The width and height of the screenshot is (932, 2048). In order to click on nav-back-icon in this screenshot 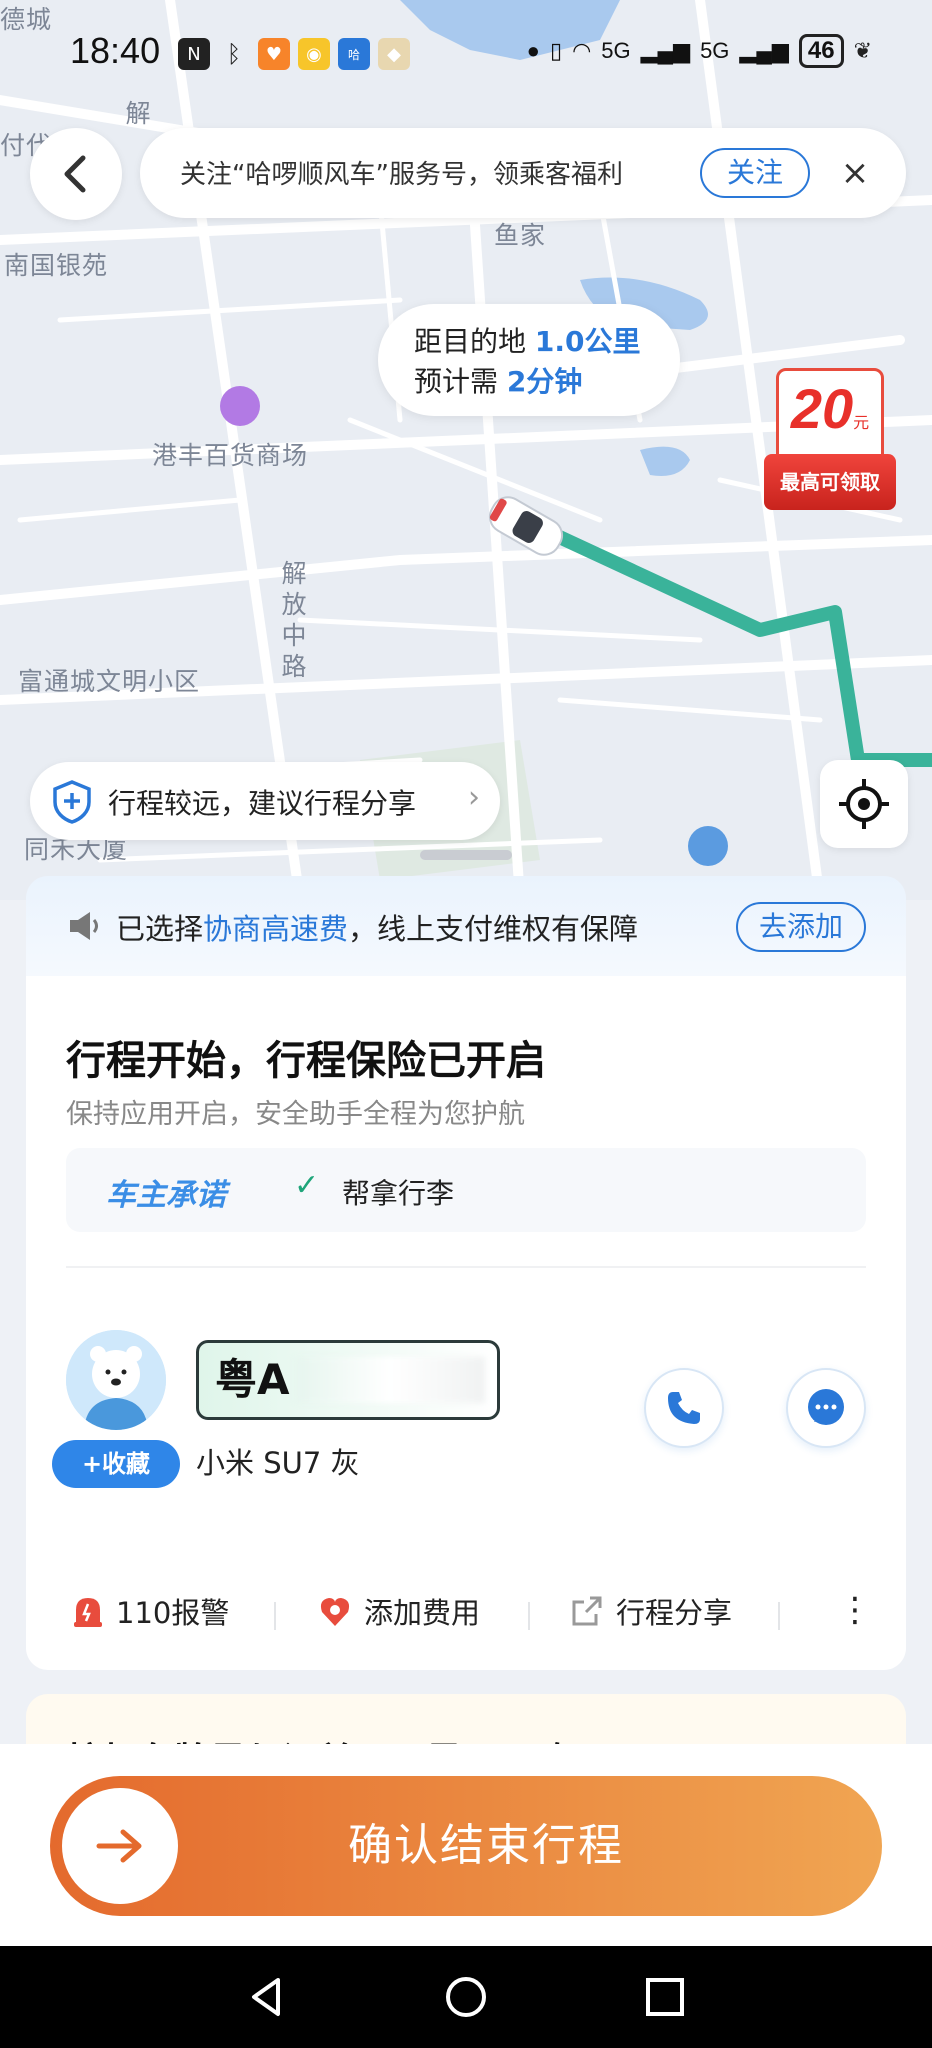, I will do `click(267, 1997)`.